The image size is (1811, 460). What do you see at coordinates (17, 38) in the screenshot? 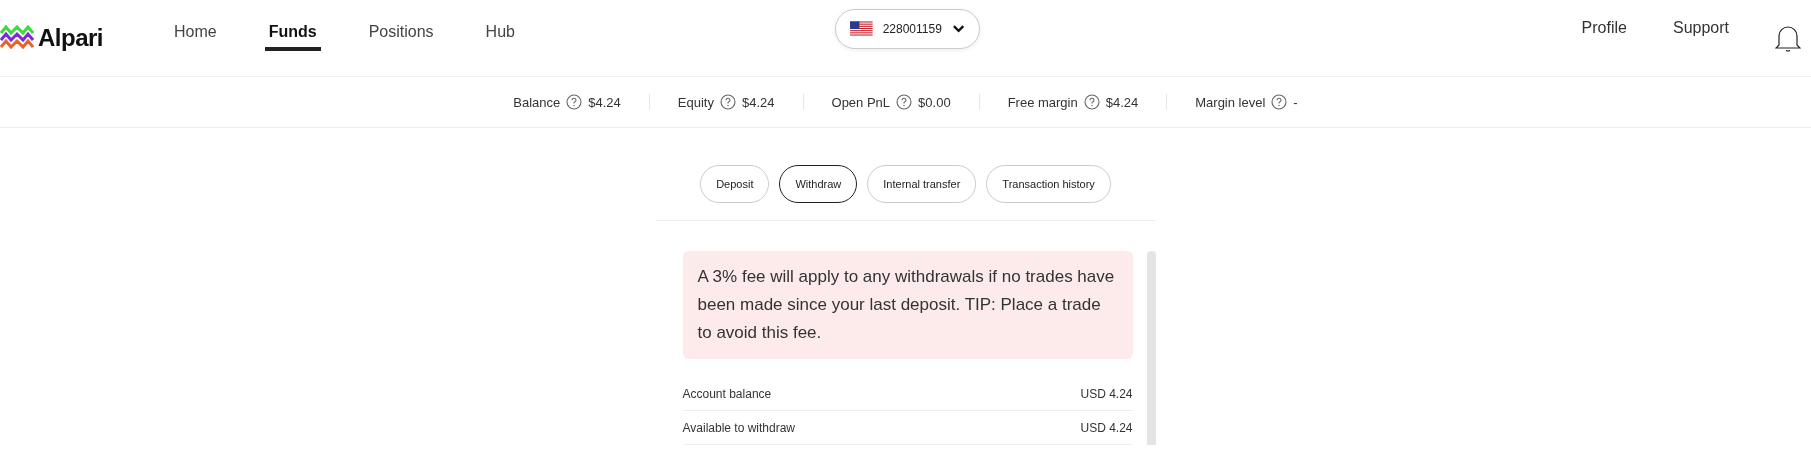
I see `logo-icon` at bounding box center [17, 38].